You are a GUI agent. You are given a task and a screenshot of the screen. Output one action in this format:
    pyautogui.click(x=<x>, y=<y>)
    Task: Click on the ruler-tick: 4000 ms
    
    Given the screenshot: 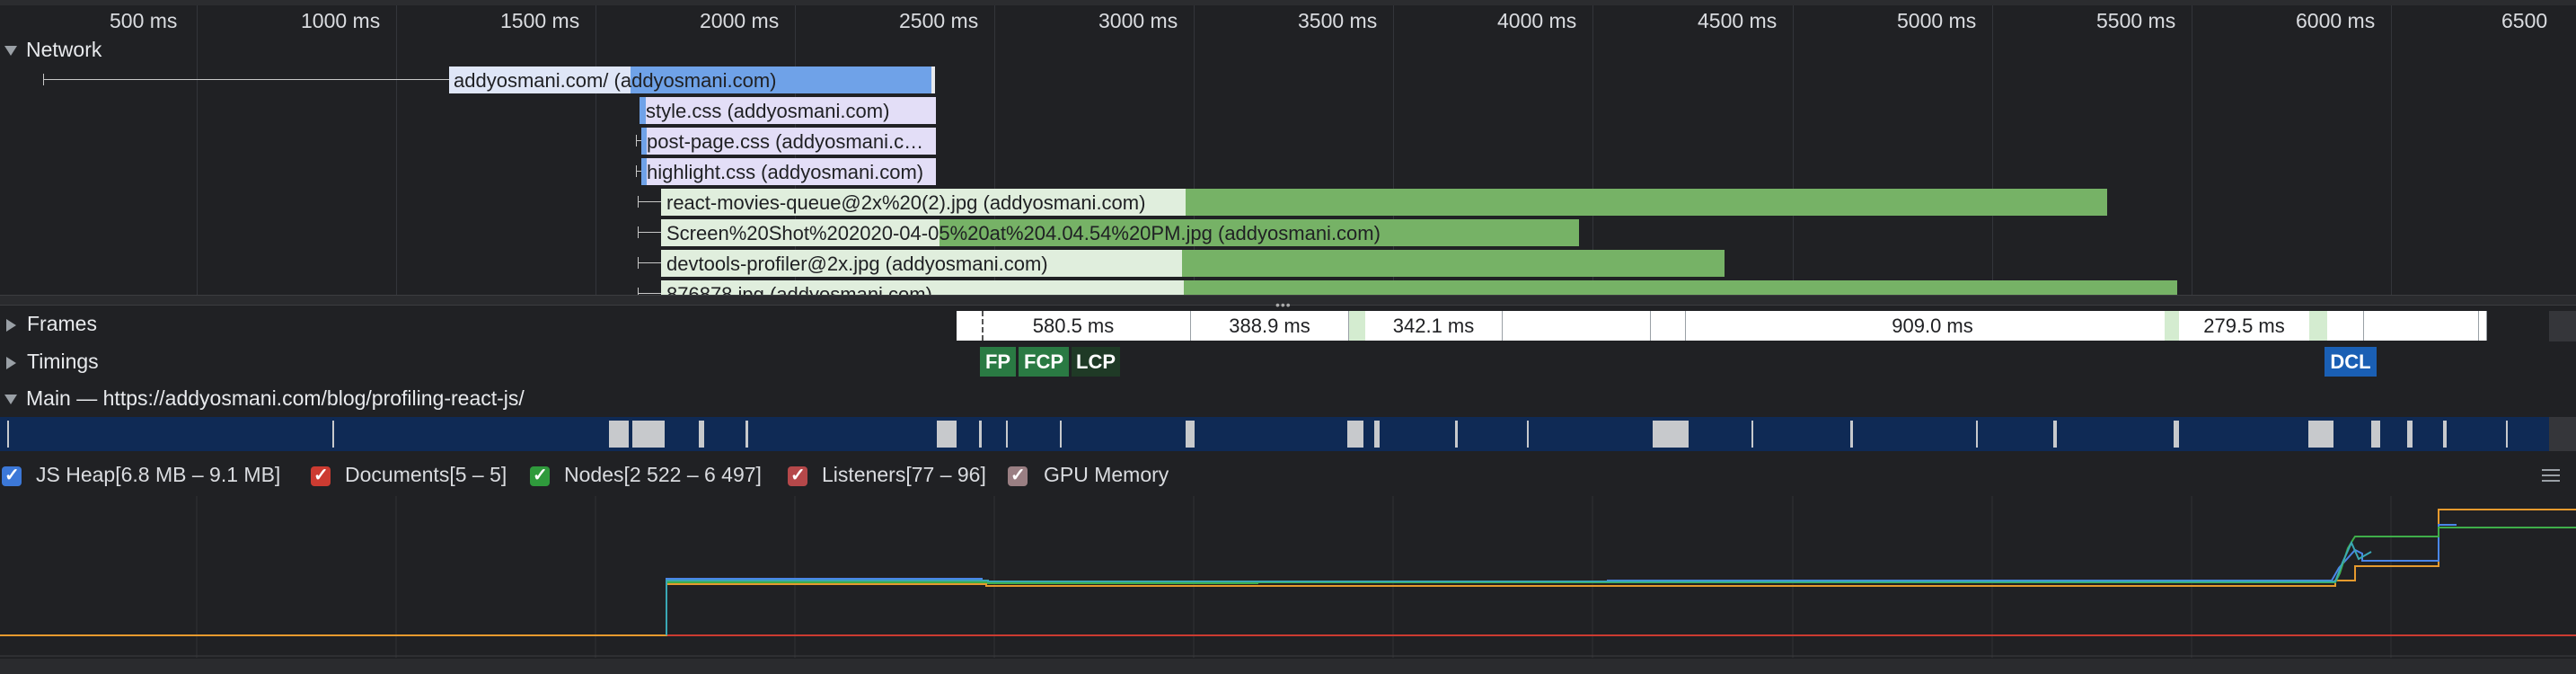 What is the action you would take?
    pyautogui.click(x=1537, y=20)
    